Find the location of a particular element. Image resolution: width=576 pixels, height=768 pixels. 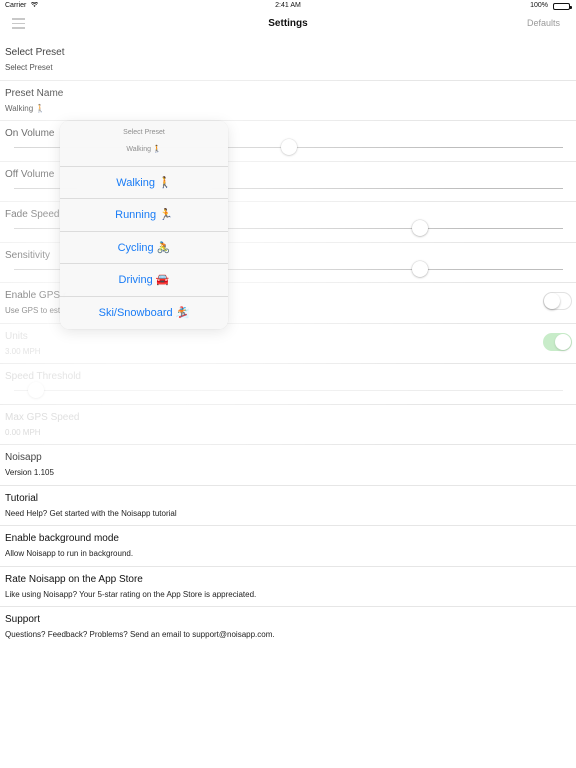

battery-percent: 100% is located at coordinates (539, 5).